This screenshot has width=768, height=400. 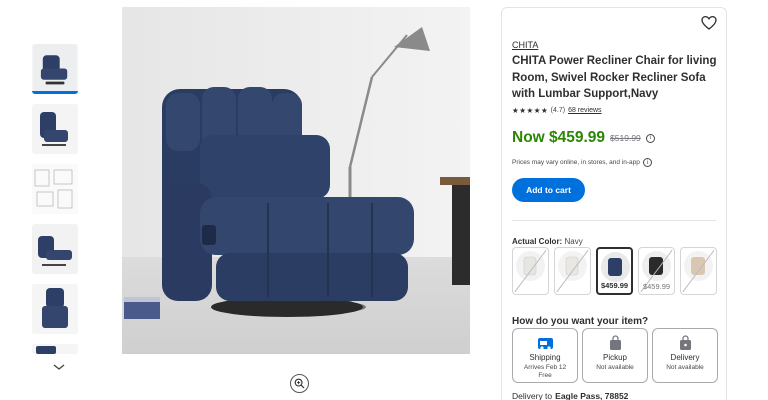 I want to click on thumbnail-strip, so click(x=55, y=222).